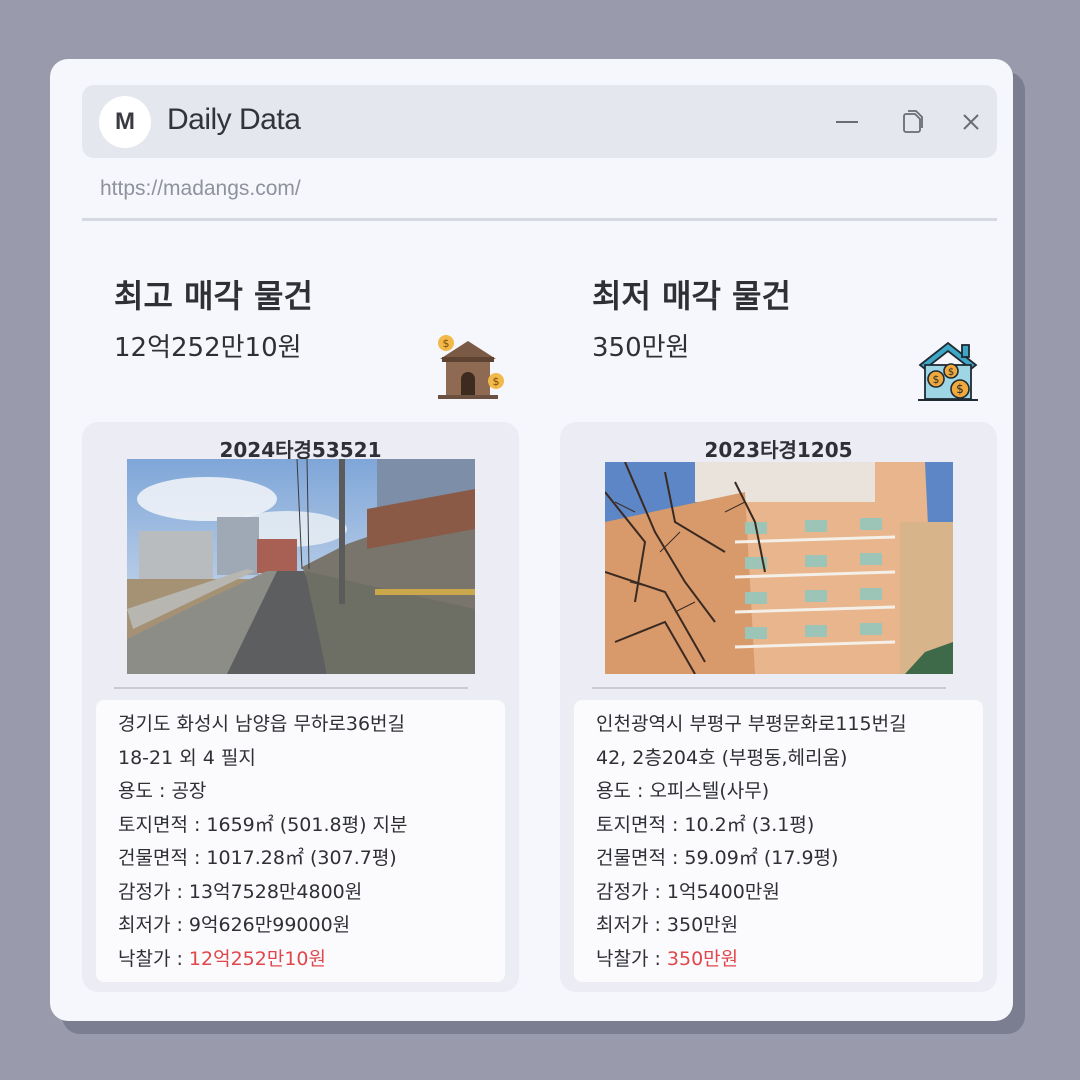 The width and height of the screenshot is (1080, 1080). Describe the element at coordinates (187, 757) in the screenshot. I see `address-line-2: 18-21 외 4 필지` at that location.